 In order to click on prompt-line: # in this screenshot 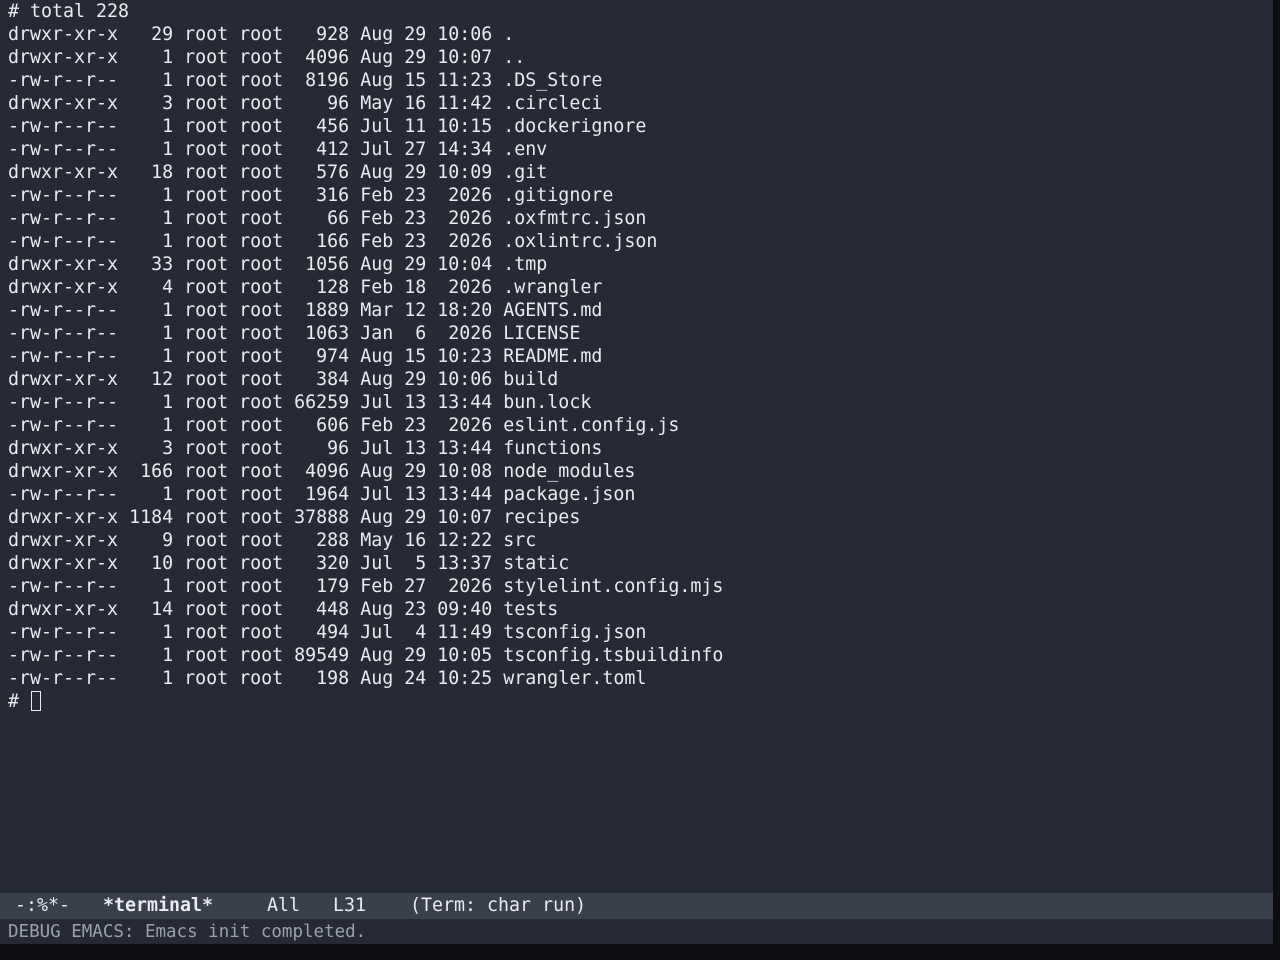, I will do `click(25, 701)`.